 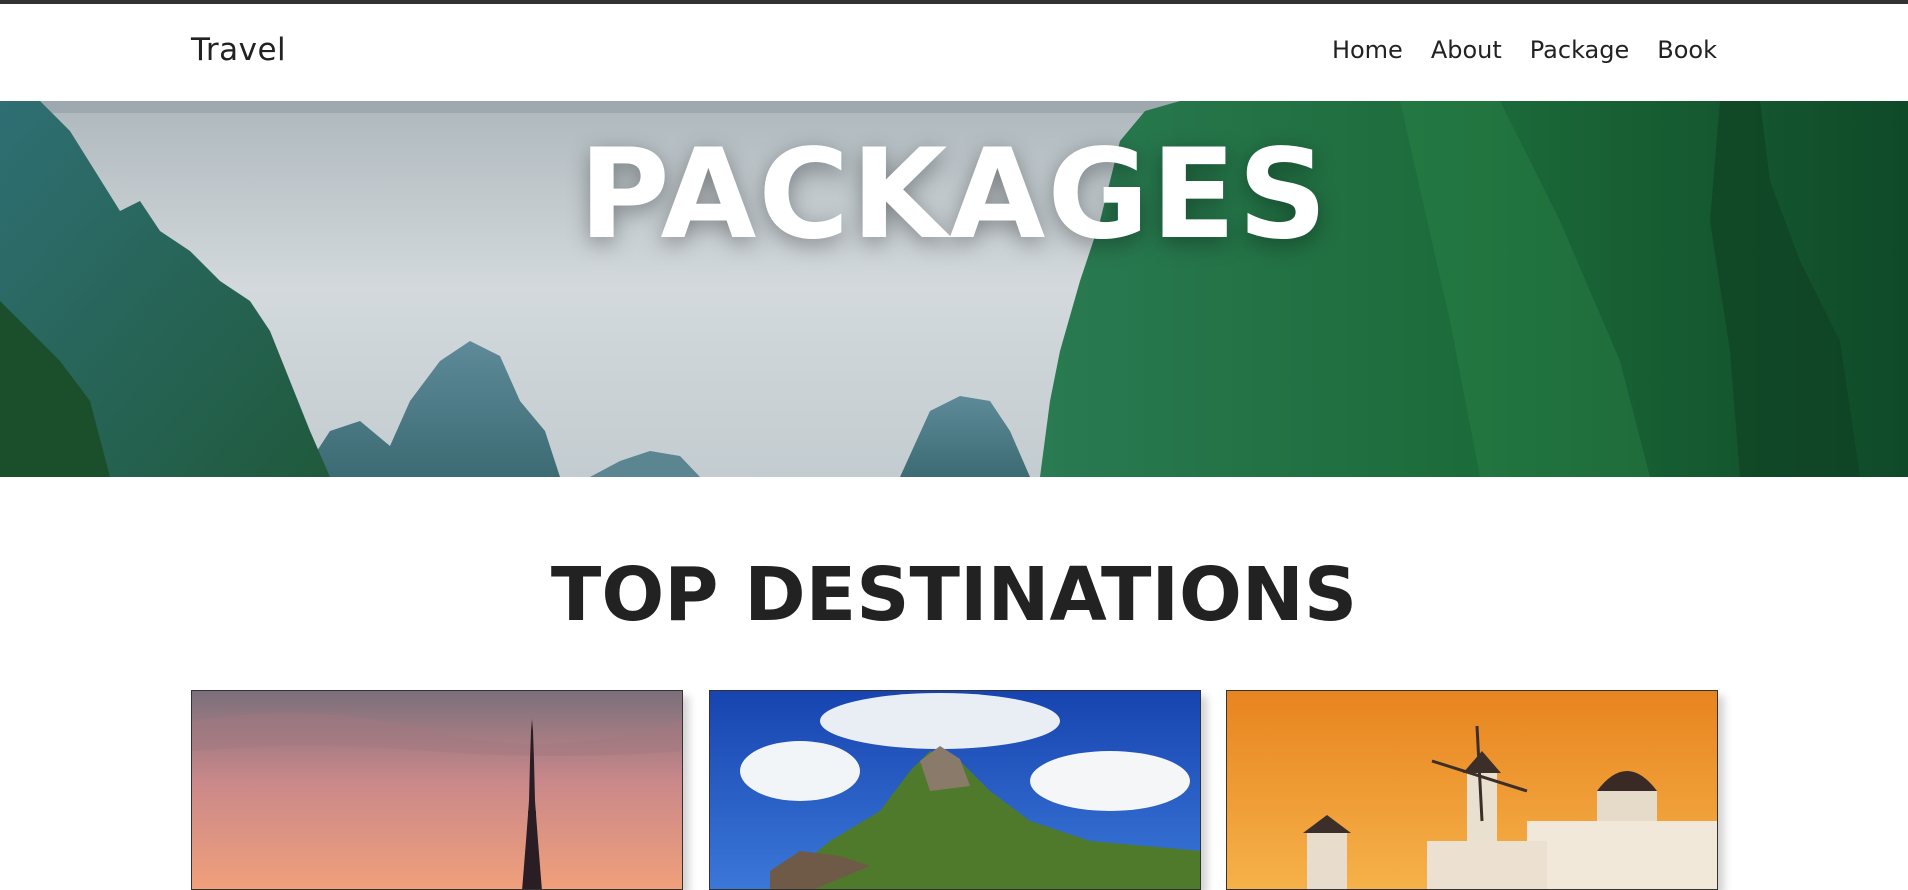 I want to click on destination-card-bora-bora, so click(x=955, y=790).